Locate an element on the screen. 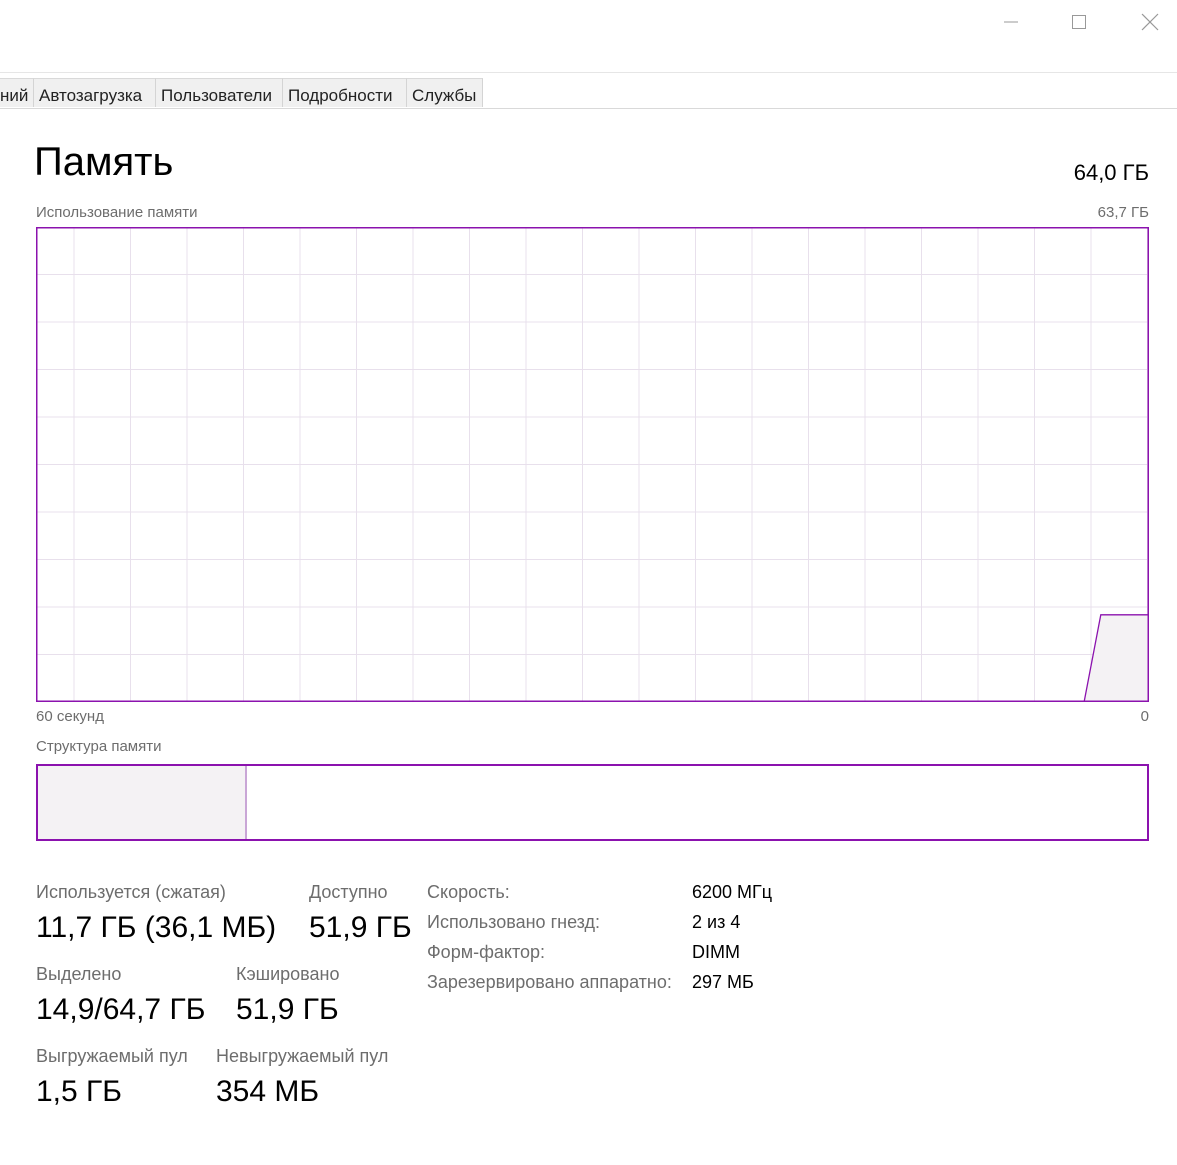 This screenshot has width=1177, height=1165. x-axis-left-label: 60 секунд is located at coordinates (70, 716).